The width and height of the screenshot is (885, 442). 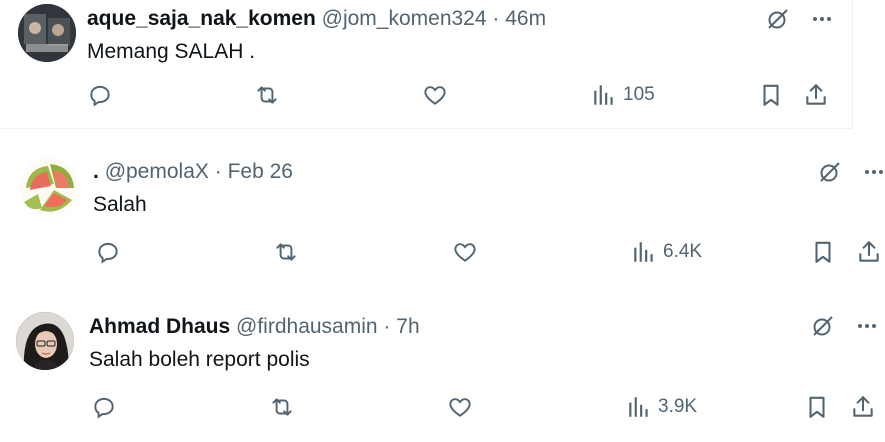 What do you see at coordinates (407, 326) in the screenshot?
I see `timestamp: 7h` at bounding box center [407, 326].